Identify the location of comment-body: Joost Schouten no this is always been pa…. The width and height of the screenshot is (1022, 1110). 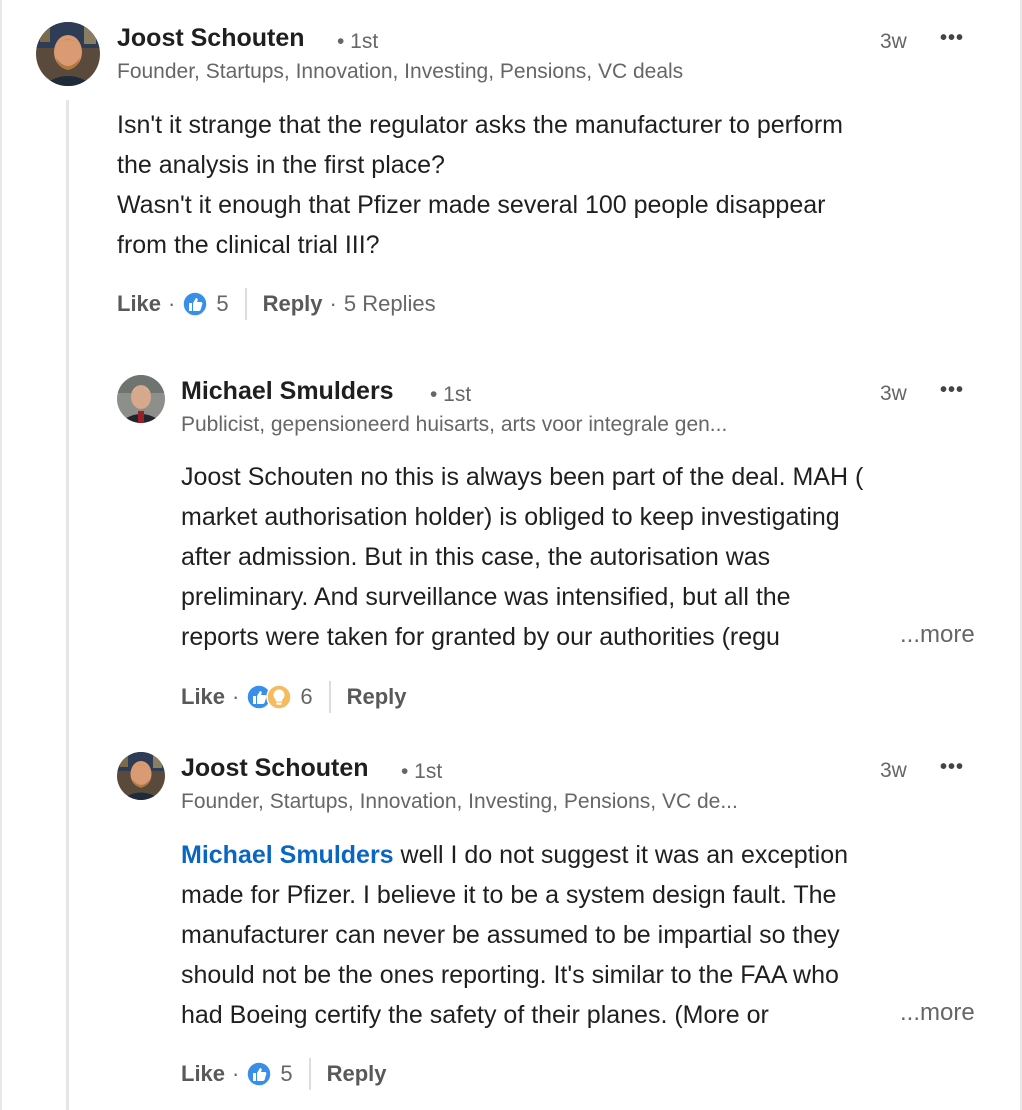
(522, 557).